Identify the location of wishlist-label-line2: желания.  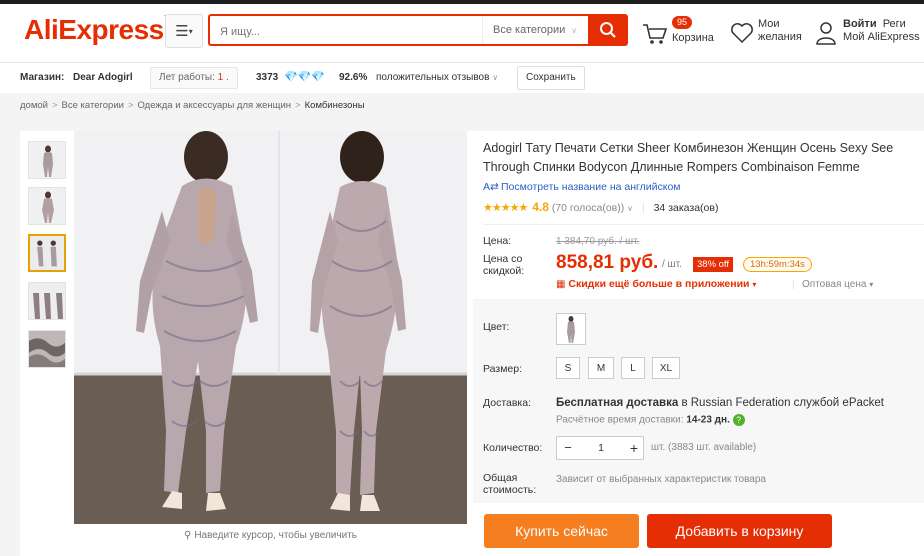
(780, 37).